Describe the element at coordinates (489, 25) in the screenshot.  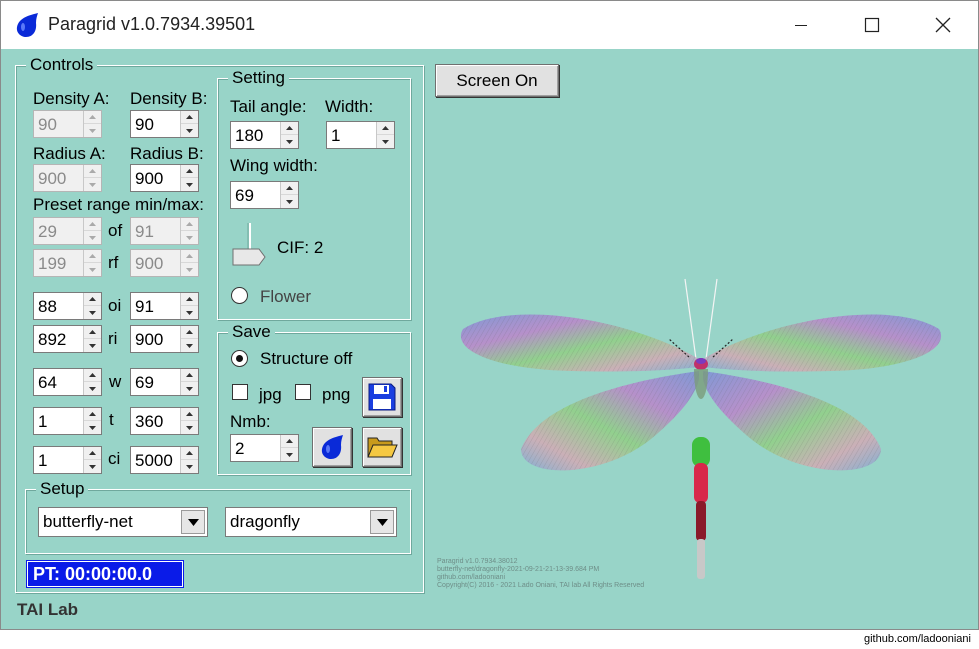
I see `title-bar: Paragrid v1.0.7934.39501` at that location.